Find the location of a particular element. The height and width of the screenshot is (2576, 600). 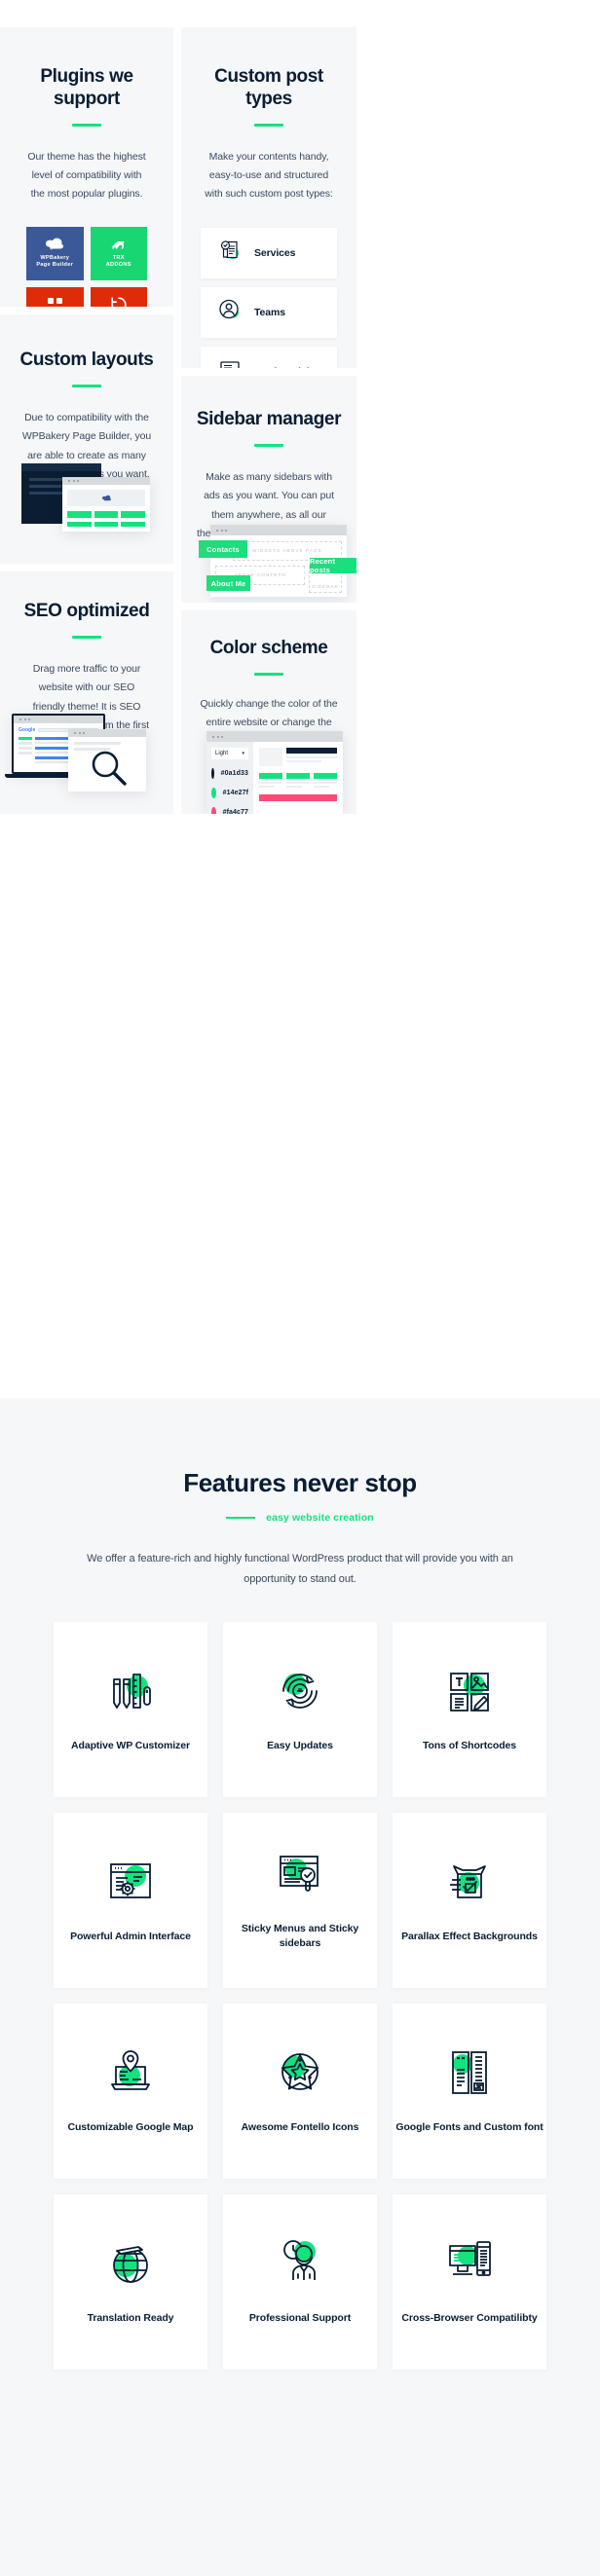

feature-card-sticky-menus: Sticky Menus and Sticky sidebars is located at coordinates (300, 1900).